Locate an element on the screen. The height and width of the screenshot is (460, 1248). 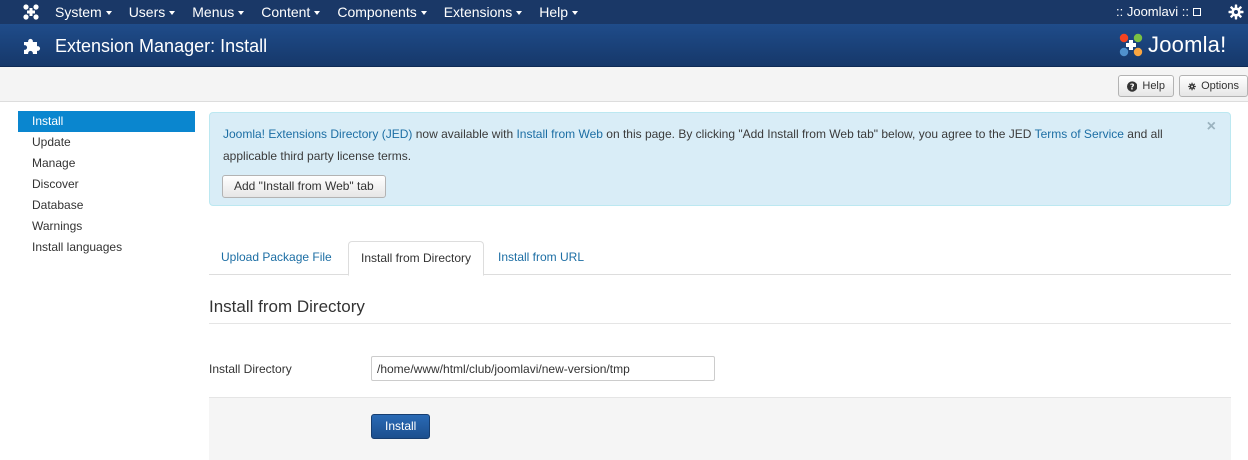
install-directory-label: Install Directory is located at coordinates (250, 369).